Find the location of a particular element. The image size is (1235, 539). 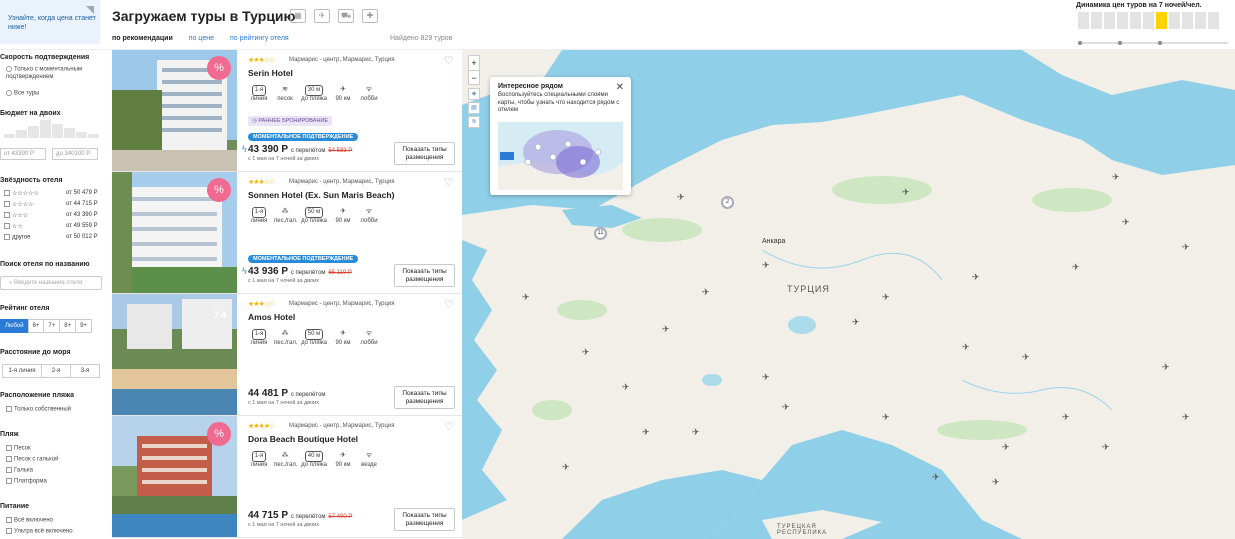

speed-all-option: Все туры is located at coordinates (22, 93).